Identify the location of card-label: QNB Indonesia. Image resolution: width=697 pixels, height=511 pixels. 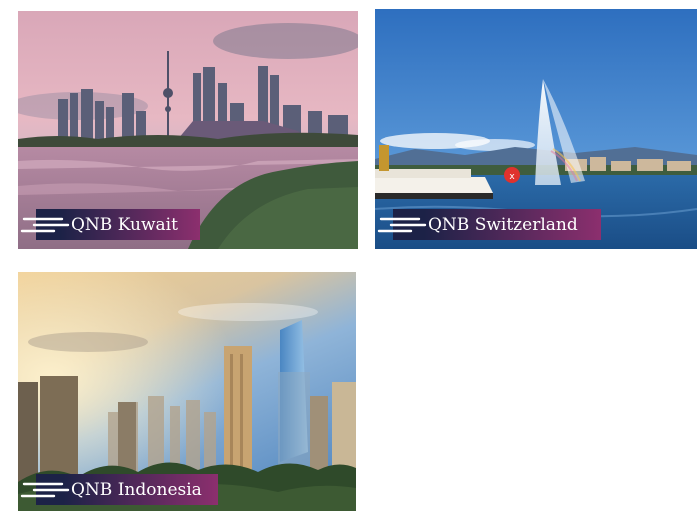
(128, 489).